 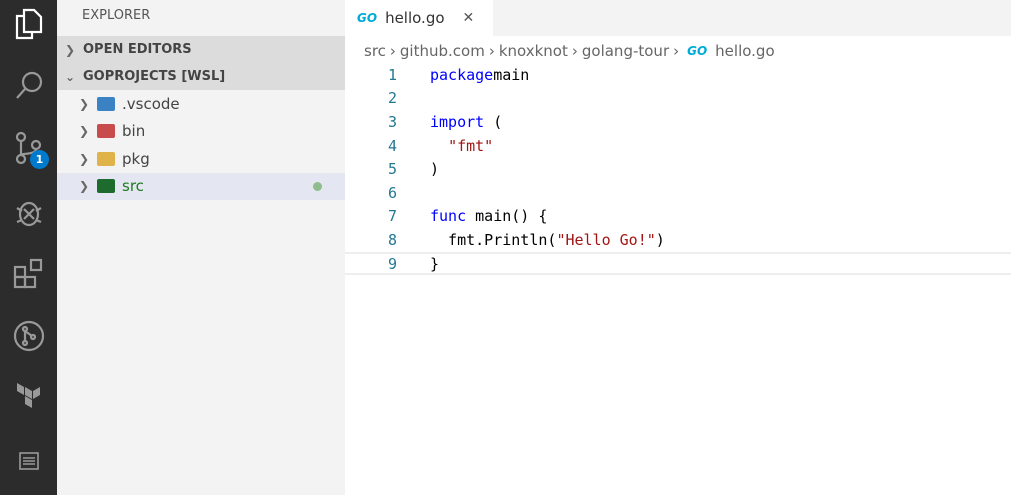 I want to click on code-token: package, so click(x=462, y=74).